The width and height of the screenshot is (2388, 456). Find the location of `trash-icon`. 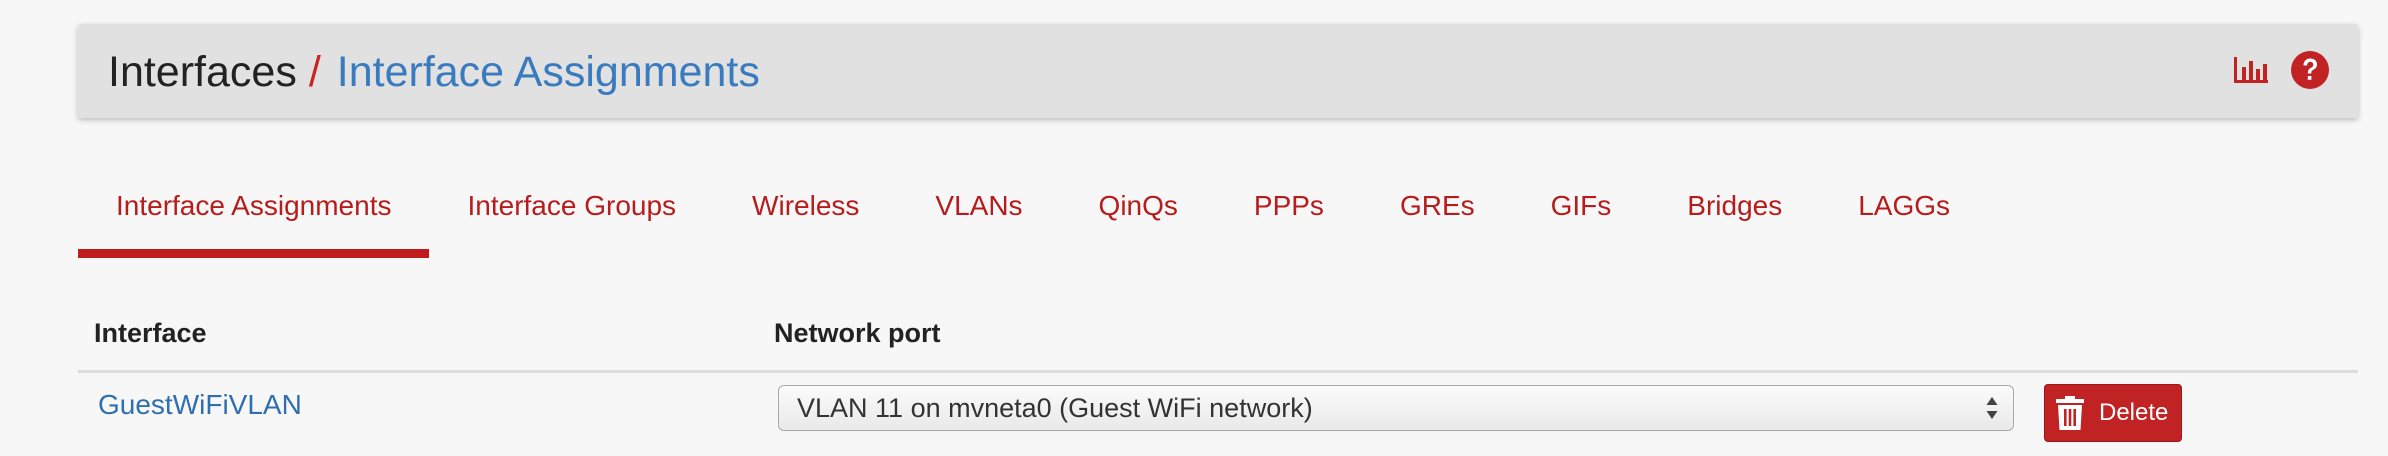

trash-icon is located at coordinates (2070, 413).